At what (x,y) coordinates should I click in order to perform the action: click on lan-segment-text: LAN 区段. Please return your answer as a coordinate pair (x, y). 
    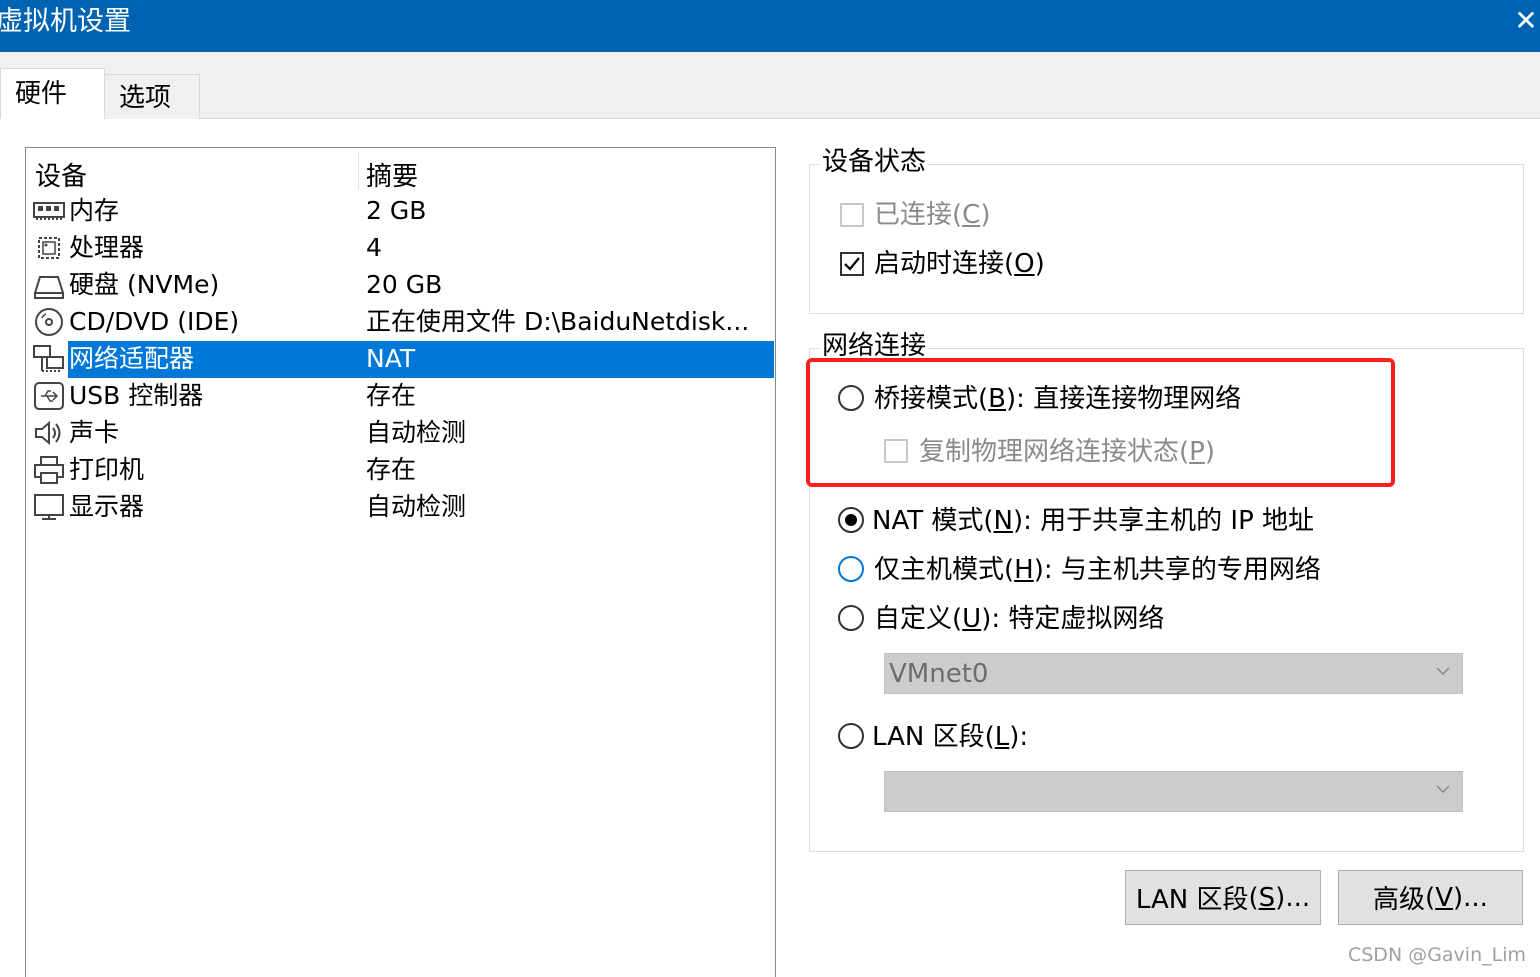
    Looking at the image, I should click on (928, 737).